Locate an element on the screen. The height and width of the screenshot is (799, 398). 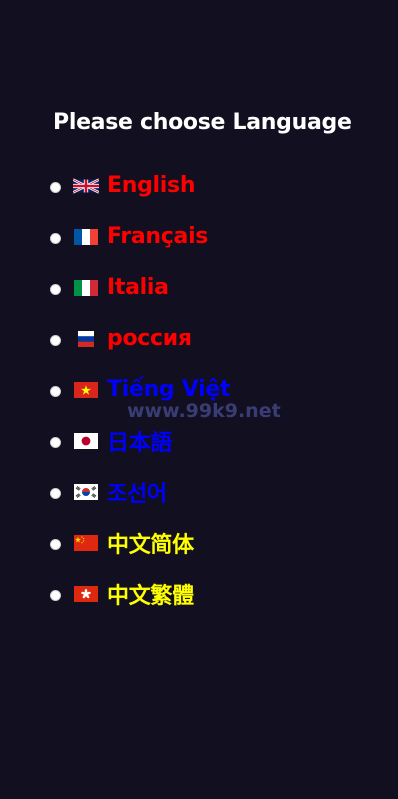
language-label: English is located at coordinates (151, 185).